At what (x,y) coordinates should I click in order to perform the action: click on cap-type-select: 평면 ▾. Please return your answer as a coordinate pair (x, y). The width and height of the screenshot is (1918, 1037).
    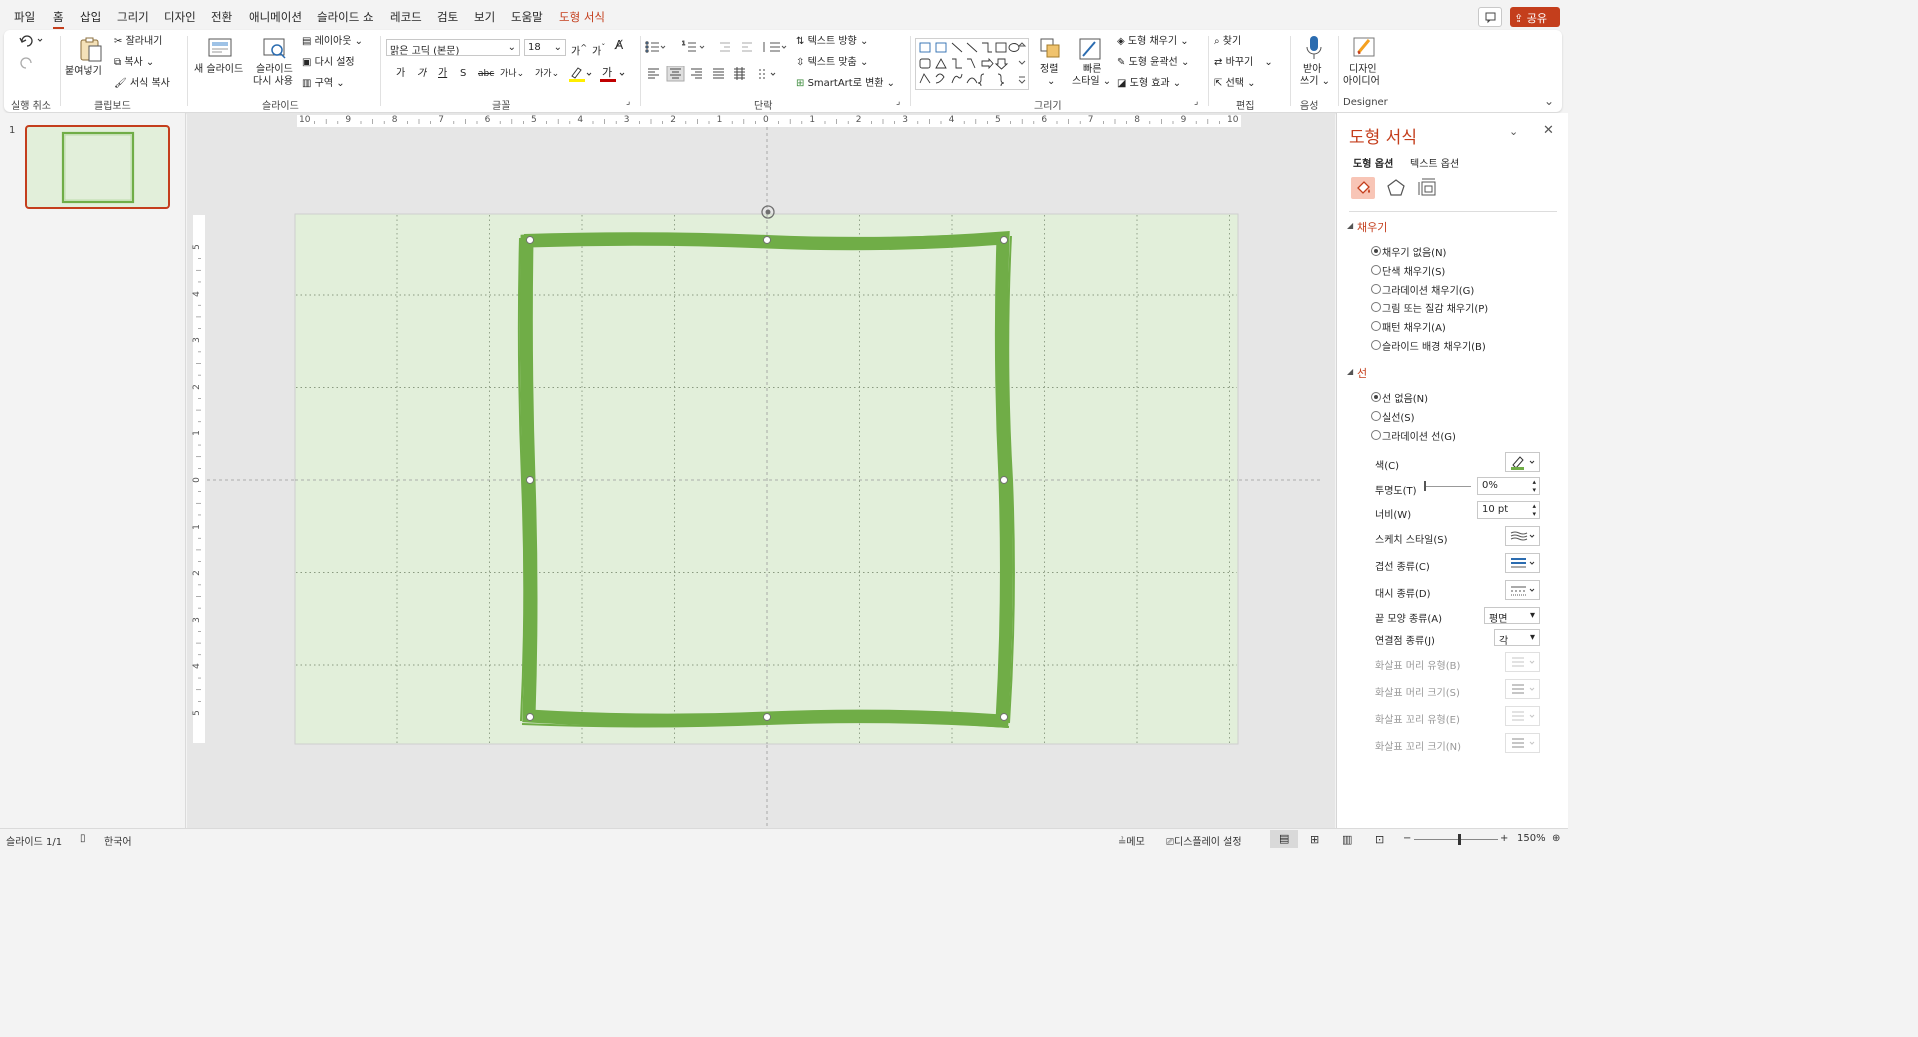
    Looking at the image, I should click on (1512, 616).